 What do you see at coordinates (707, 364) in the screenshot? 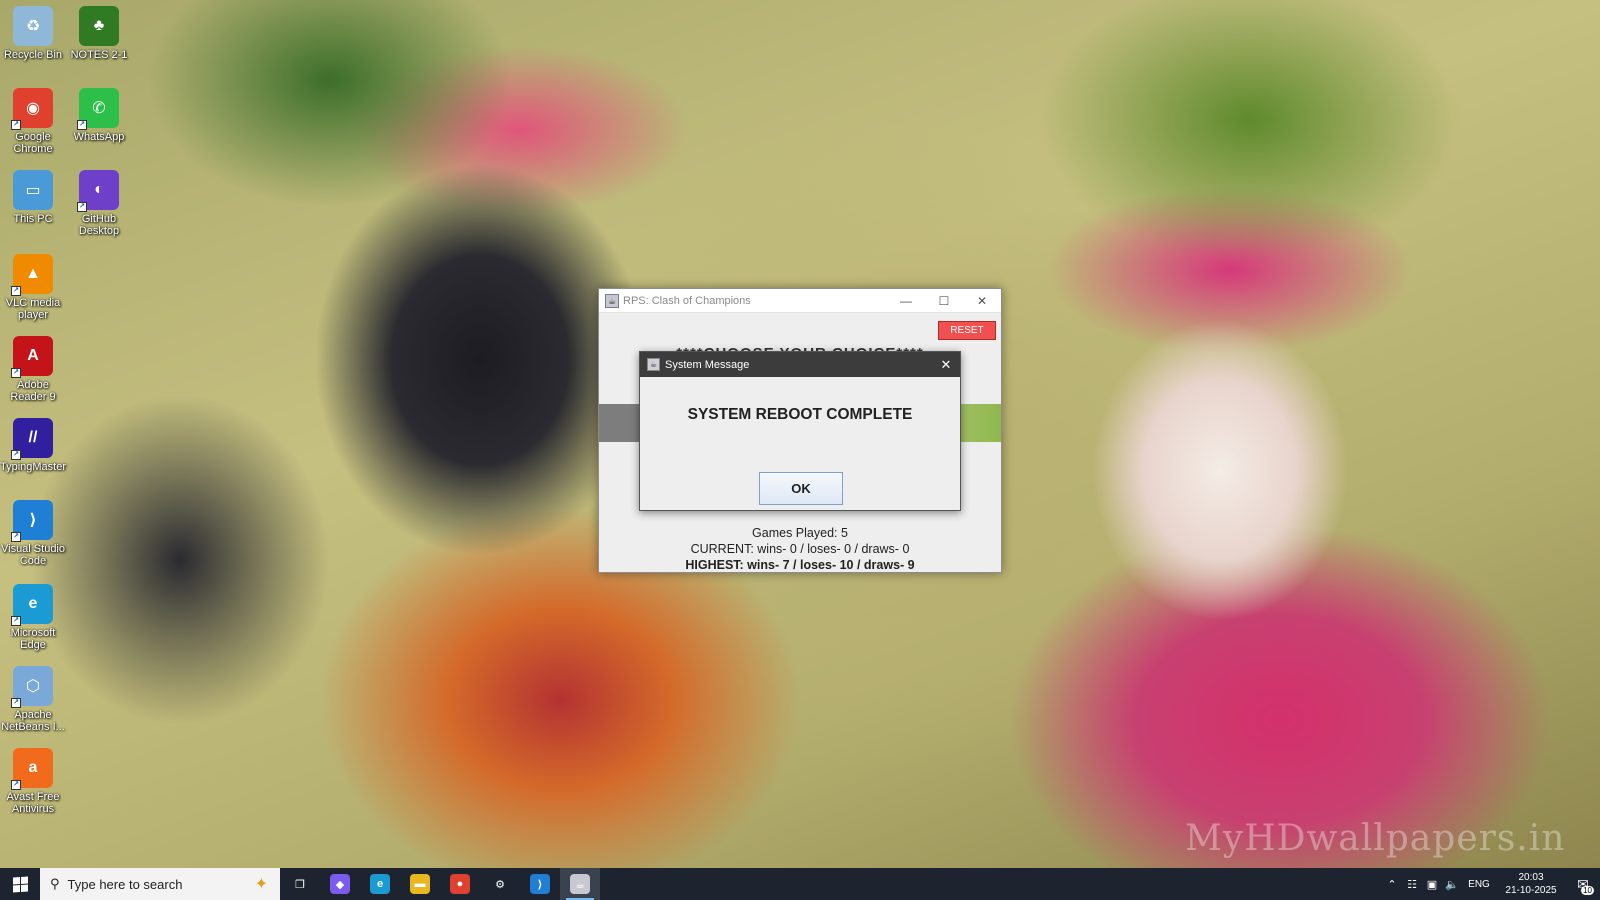
I see `dialog-title: System Message` at bounding box center [707, 364].